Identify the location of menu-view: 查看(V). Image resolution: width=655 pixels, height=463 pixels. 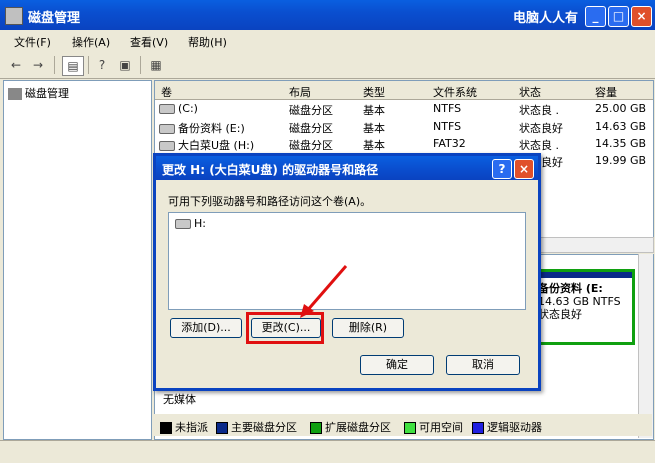
(149, 42).